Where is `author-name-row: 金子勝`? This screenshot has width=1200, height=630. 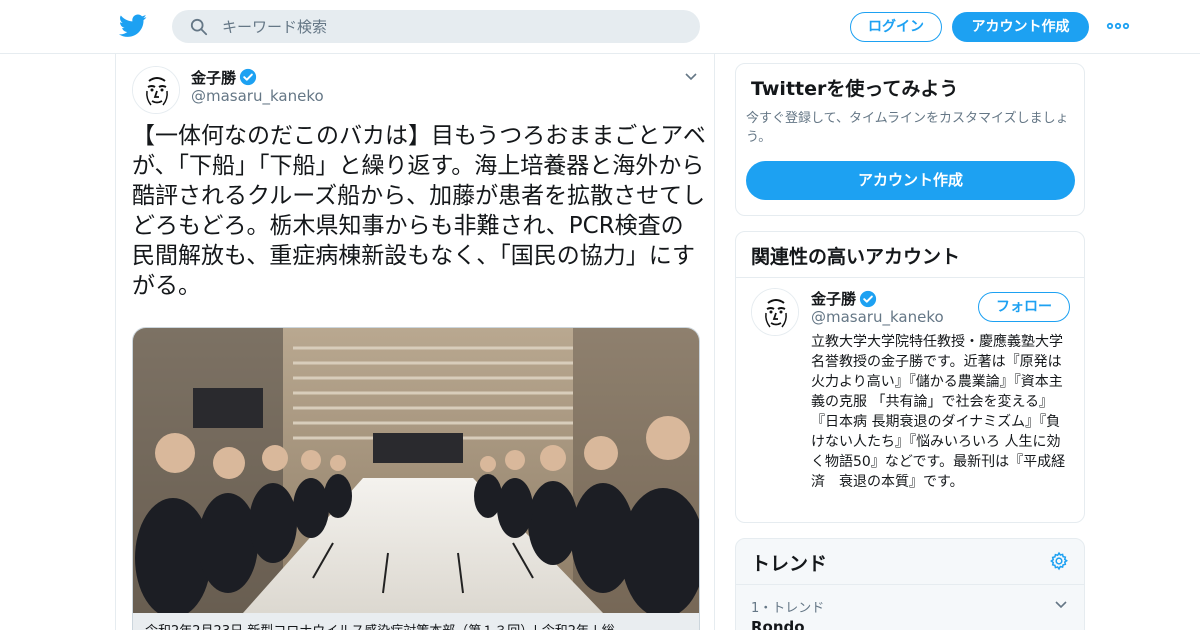
author-name-row: 金子勝 is located at coordinates (224, 77).